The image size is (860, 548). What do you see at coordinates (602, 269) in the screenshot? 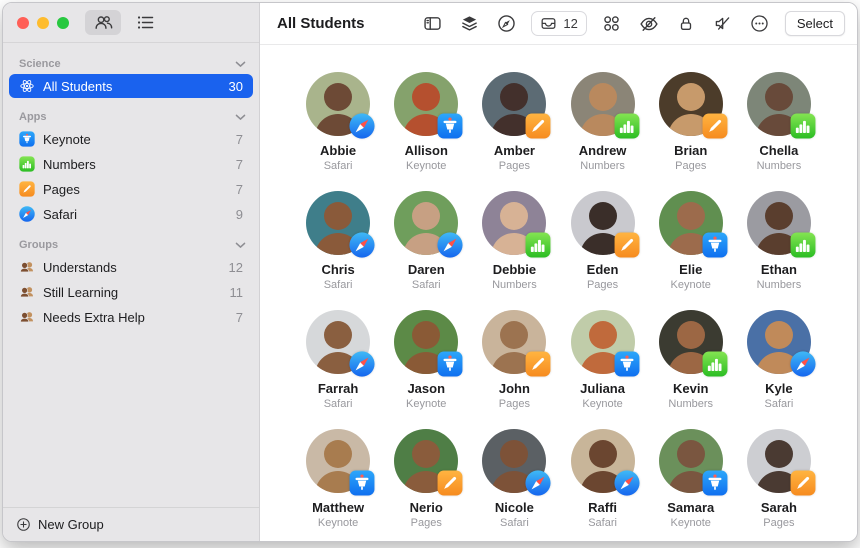
I see `student-name: Eden` at bounding box center [602, 269].